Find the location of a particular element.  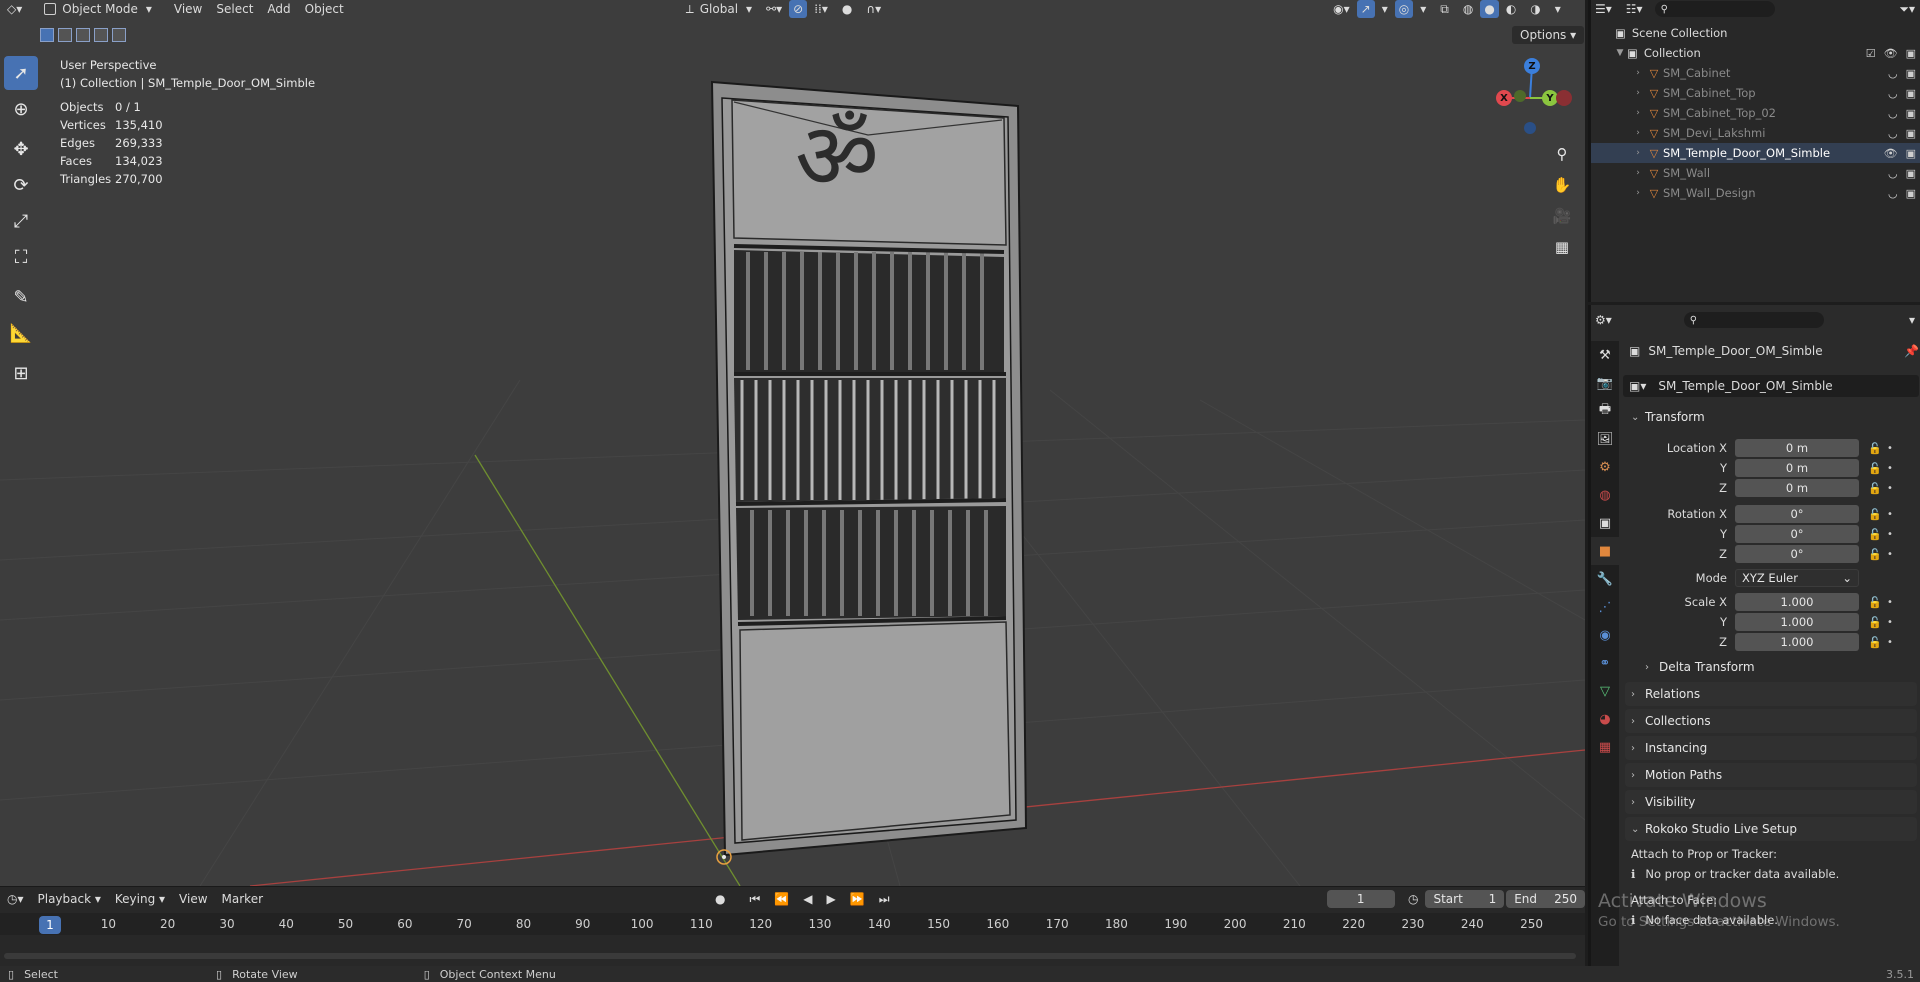

location-y-field: 0 m is located at coordinates (1797, 468).